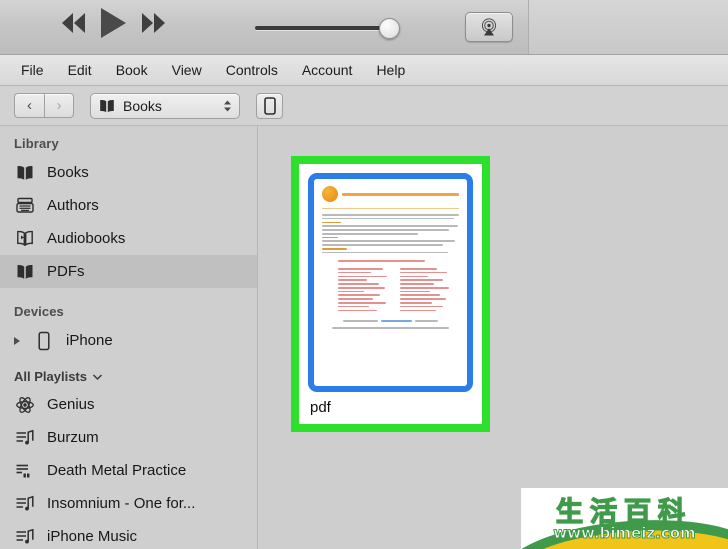  Describe the element at coordinates (389, 28) in the screenshot. I see `volume-knob` at that location.